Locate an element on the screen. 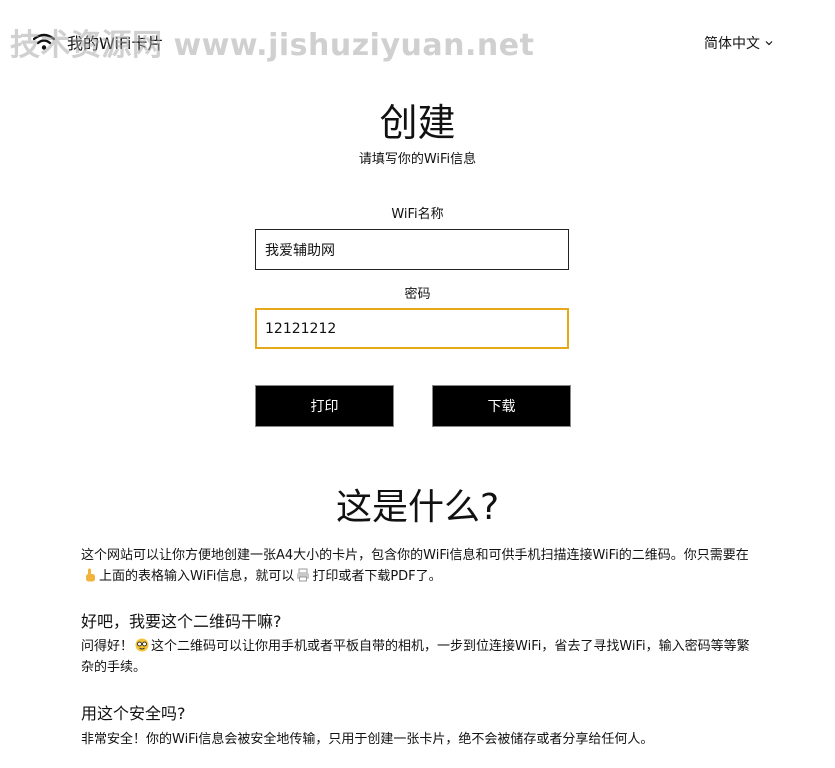 This screenshot has height=768, width=835. ssid-input is located at coordinates (412, 249).